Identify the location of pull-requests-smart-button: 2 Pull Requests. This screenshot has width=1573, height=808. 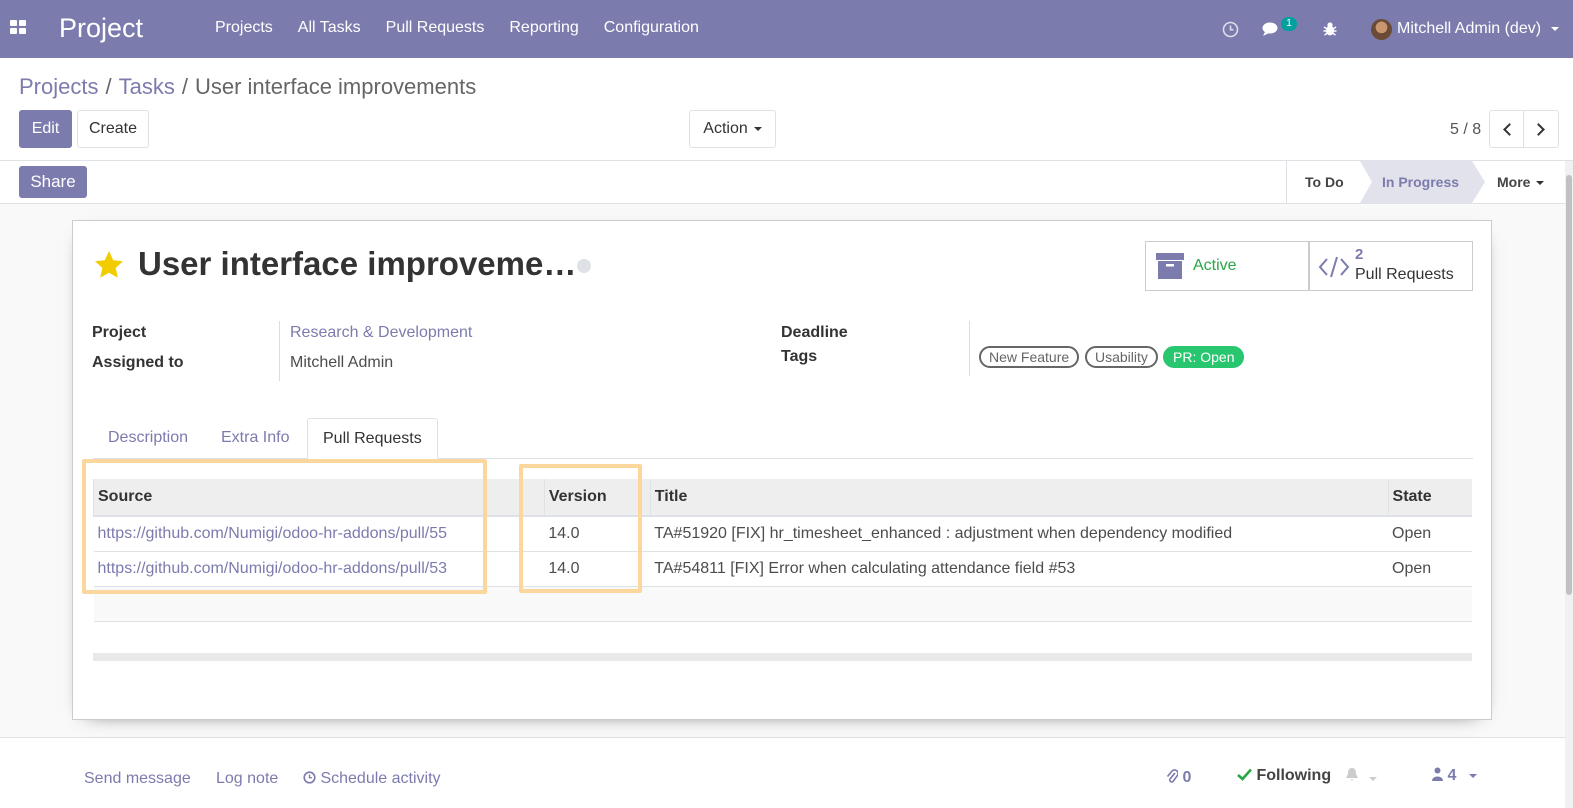
(1391, 266).